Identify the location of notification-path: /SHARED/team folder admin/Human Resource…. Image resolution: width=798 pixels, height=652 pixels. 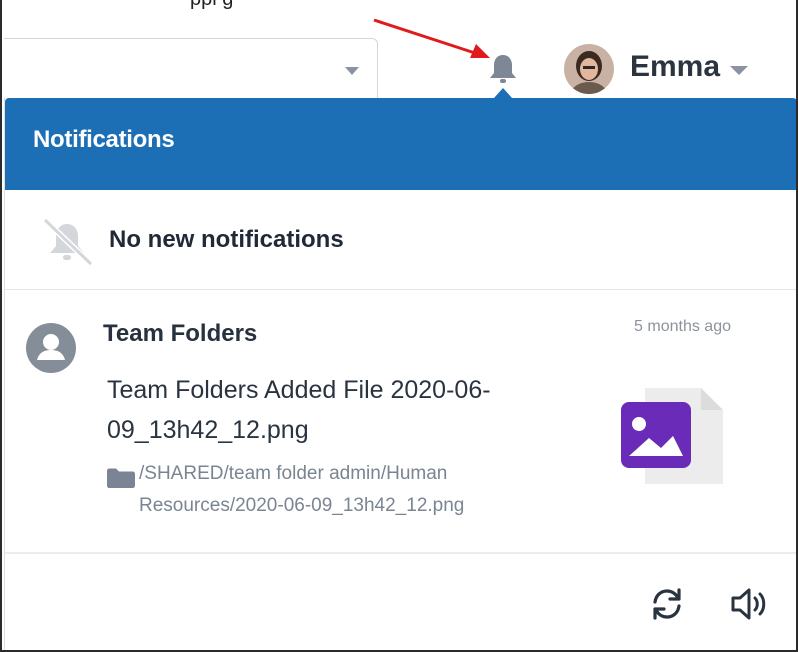
(337, 490).